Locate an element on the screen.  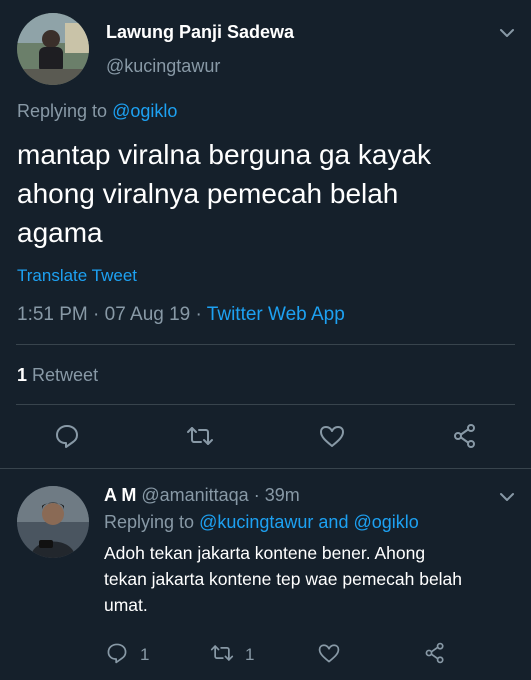
reply-retweet-count: 1 is located at coordinates (250, 654).